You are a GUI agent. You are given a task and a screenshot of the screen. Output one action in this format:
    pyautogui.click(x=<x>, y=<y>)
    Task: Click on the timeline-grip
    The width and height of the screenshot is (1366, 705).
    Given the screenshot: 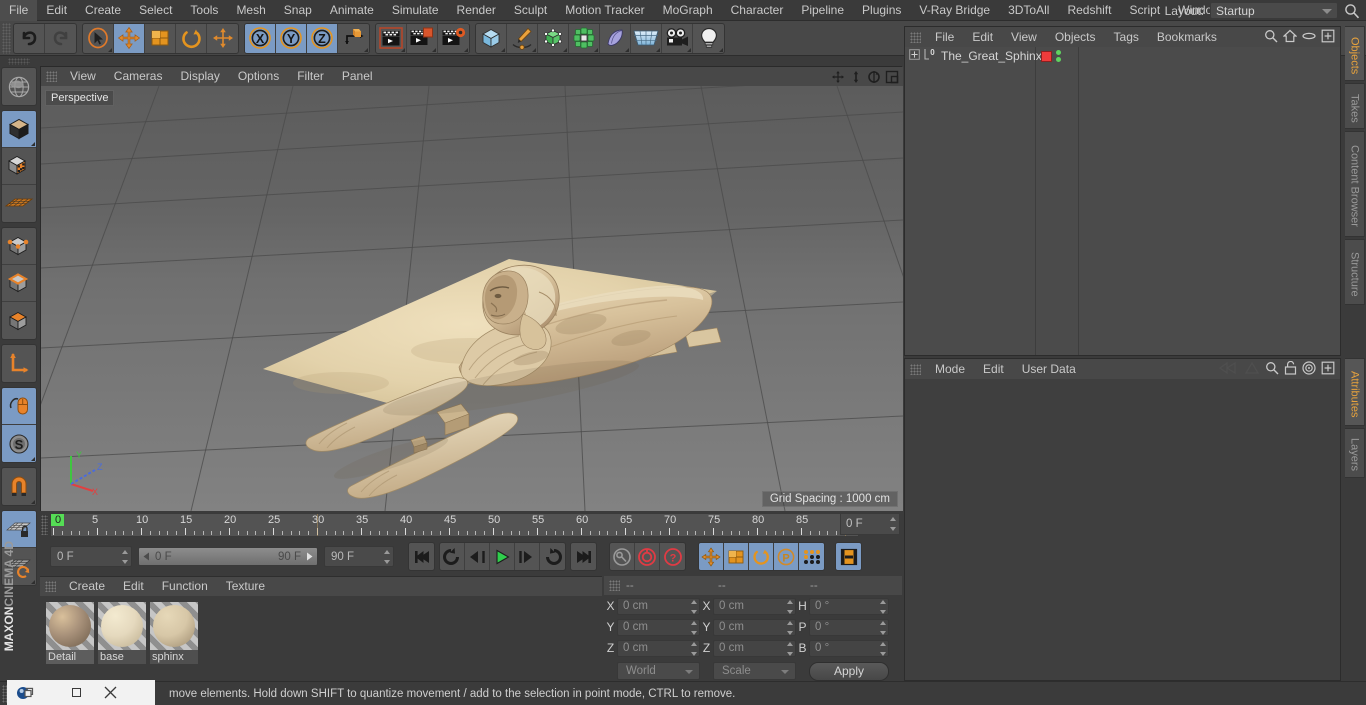 What is the action you would take?
    pyautogui.click(x=44, y=525)
    